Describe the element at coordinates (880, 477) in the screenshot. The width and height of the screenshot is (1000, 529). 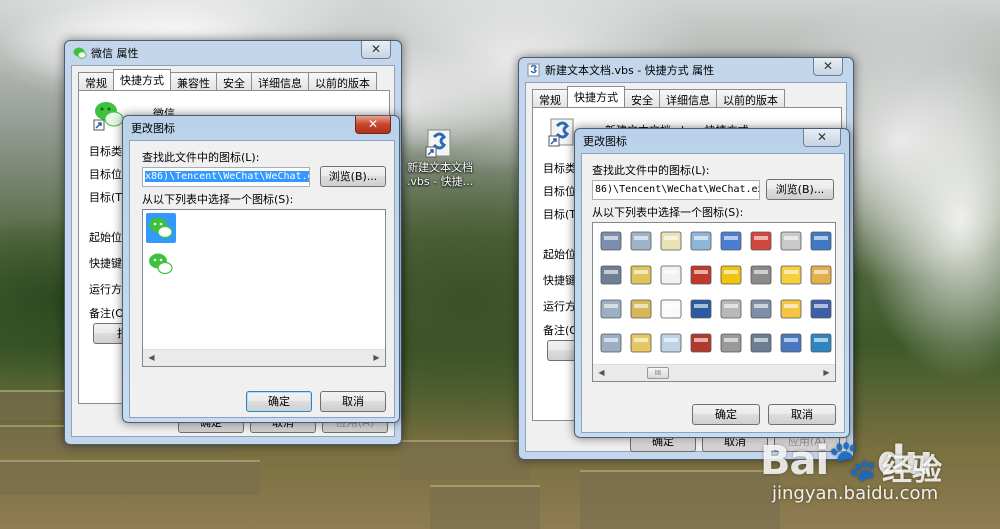
I see `baidu-jingyan-watermark: Bai🐾du 经验 jingyan.baidu.com` at that location.